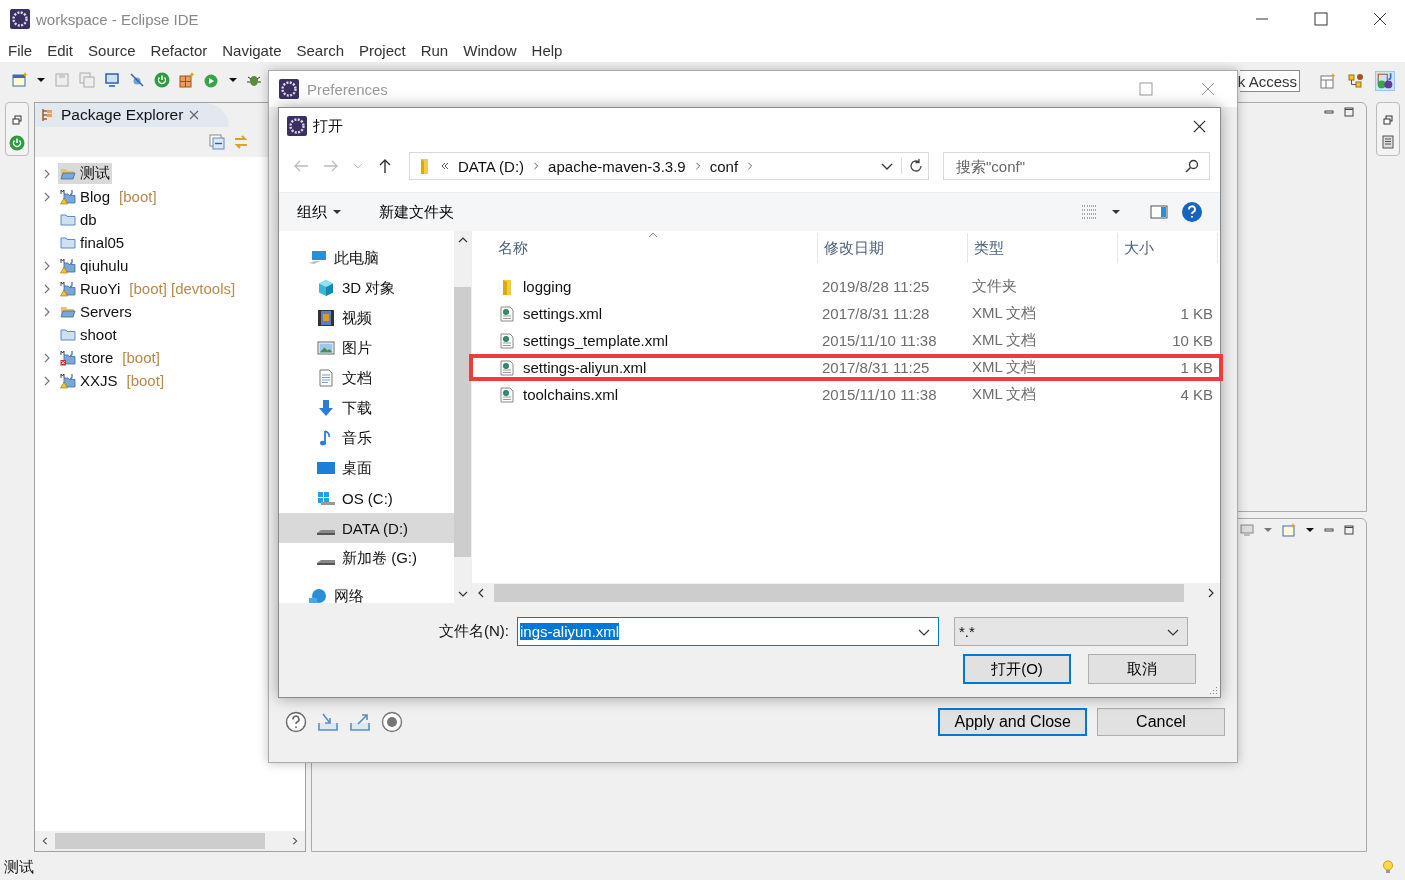 This screenshot has height=880, width=1405. Describe the element at coordinates (1356, 81) in the screenshot. I see `hierarchy-icon` at that location.